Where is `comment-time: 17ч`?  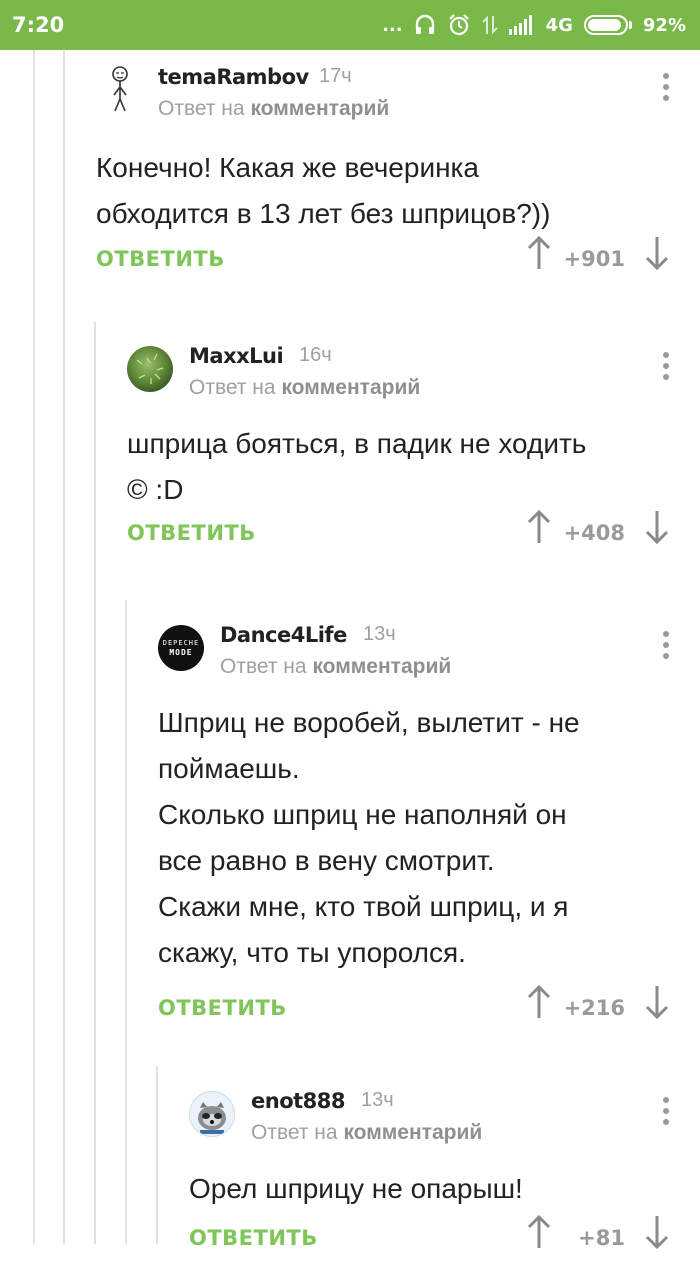 comment-time: 17ч is located at coordinates (335, 76).